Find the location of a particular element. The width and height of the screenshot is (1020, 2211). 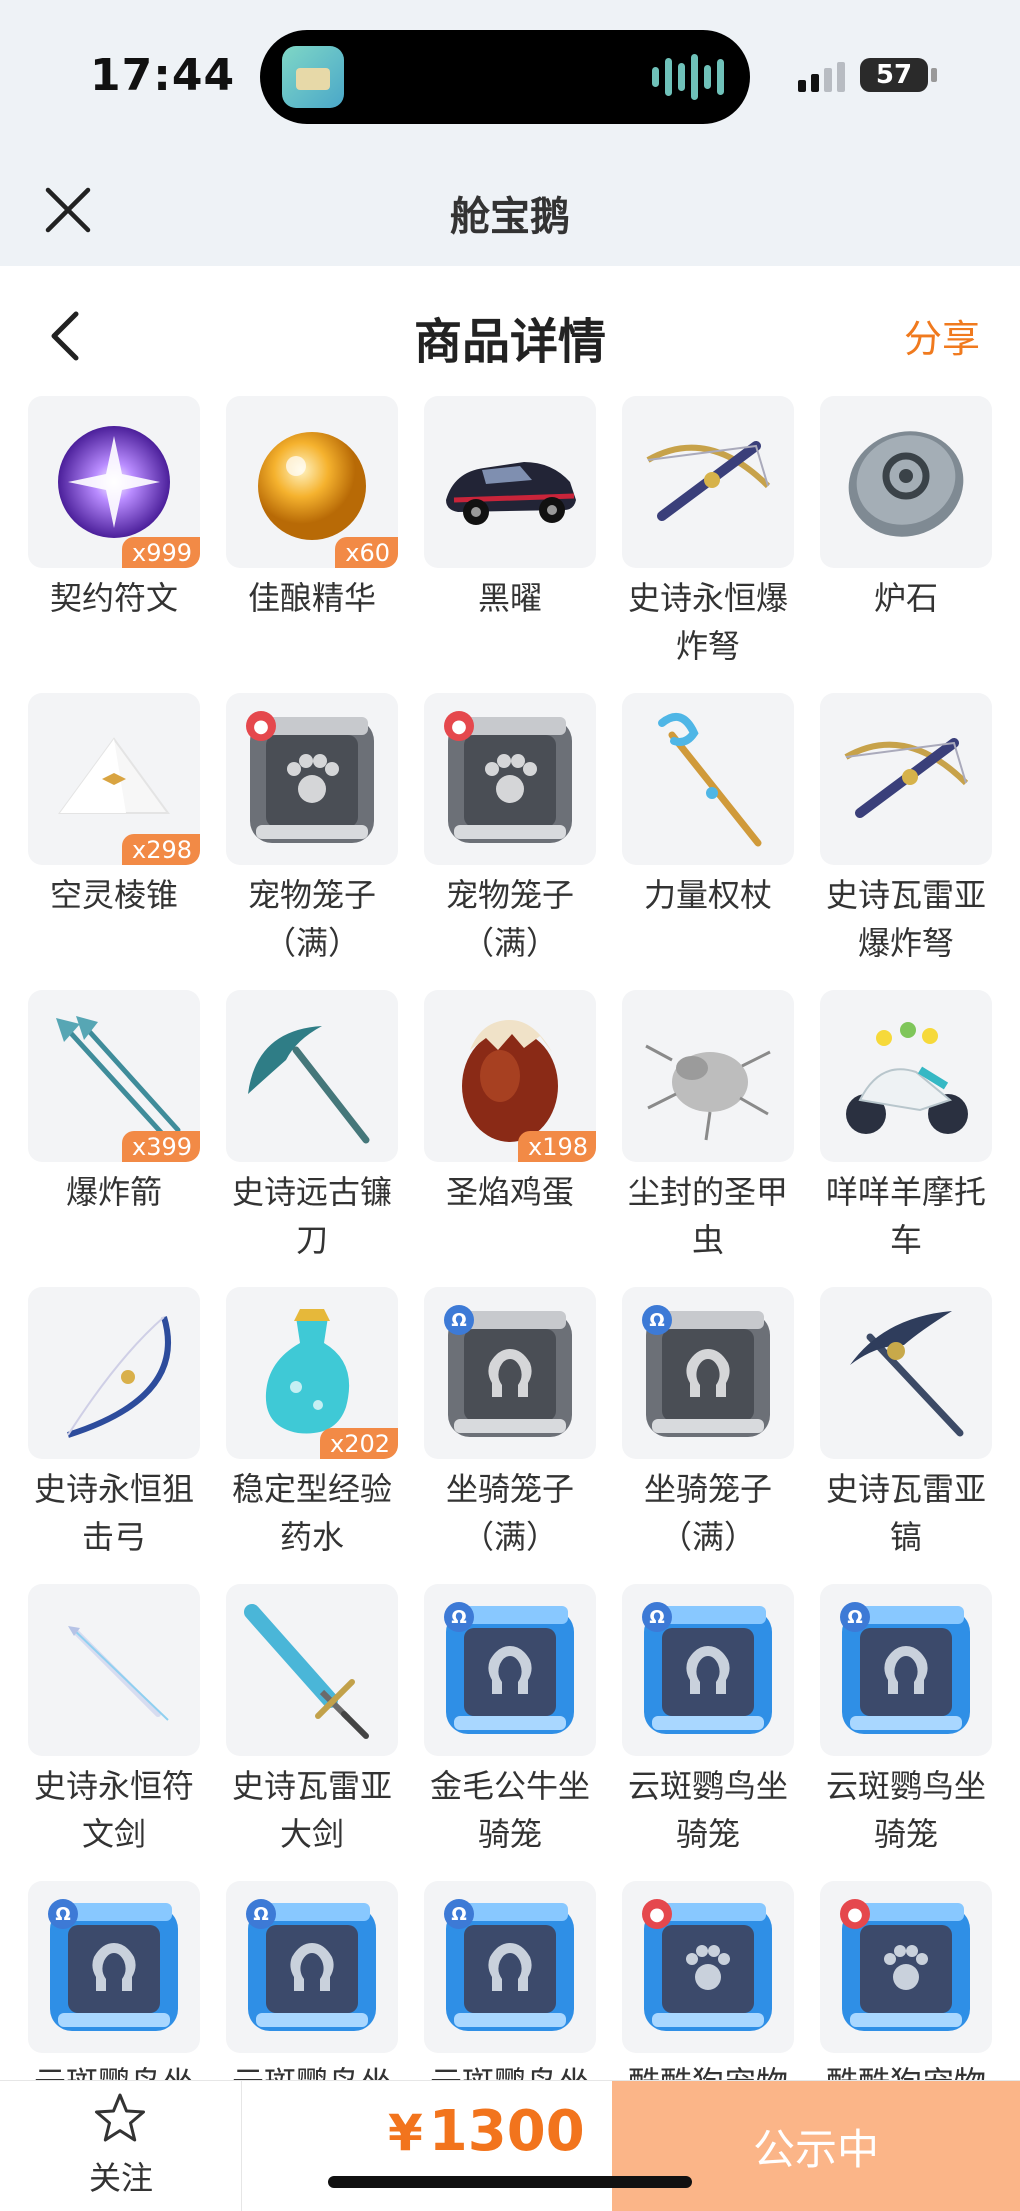

item-thumbnail: x298 is located at coordinates (114, 779).